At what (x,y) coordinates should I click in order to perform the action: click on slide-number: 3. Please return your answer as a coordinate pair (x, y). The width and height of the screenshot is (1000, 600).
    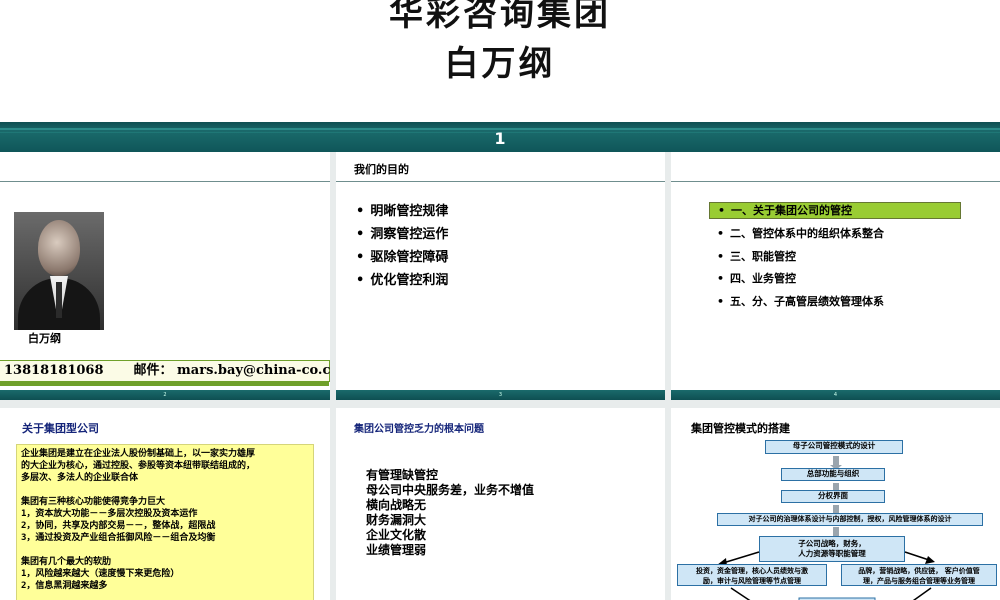
    Looking at the image, I should click on (500, 395).